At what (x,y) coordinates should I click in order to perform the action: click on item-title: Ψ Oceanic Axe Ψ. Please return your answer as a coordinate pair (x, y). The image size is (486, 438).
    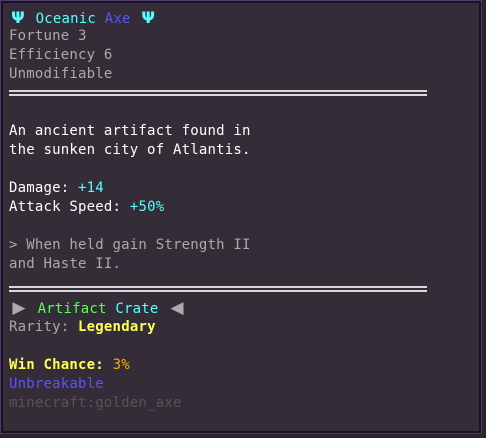
    Looking at the image, I should click on (241, 17).